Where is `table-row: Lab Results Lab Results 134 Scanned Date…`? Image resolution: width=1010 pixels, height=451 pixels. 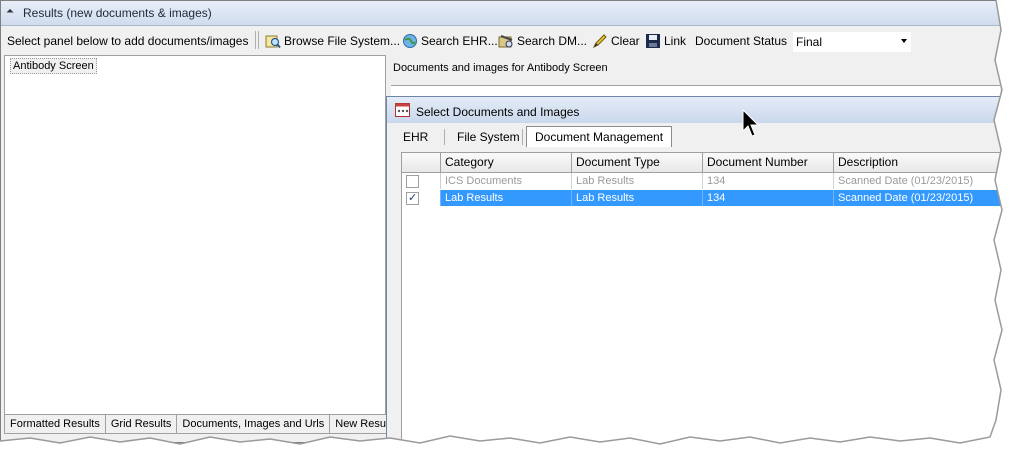
table-row: Lab Results Lab Results 134 Scanned Date… is located at coordinates (702, 198).